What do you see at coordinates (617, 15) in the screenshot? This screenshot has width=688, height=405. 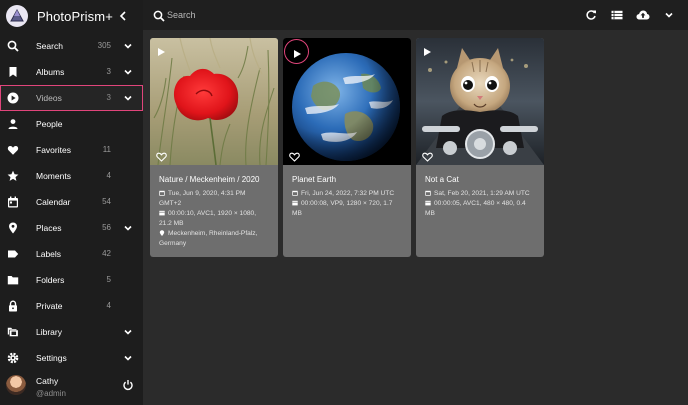 I see `list-view-icon` at bounding box center [617, 15].